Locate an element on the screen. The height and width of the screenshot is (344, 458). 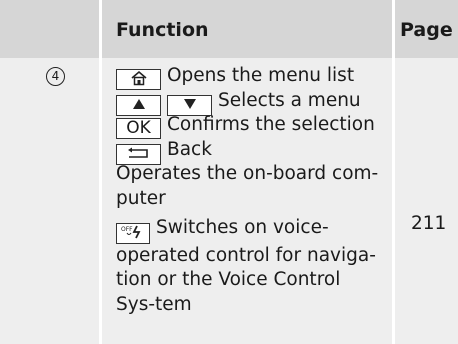
svg-text: OFF is located at coordinates (127, 229).